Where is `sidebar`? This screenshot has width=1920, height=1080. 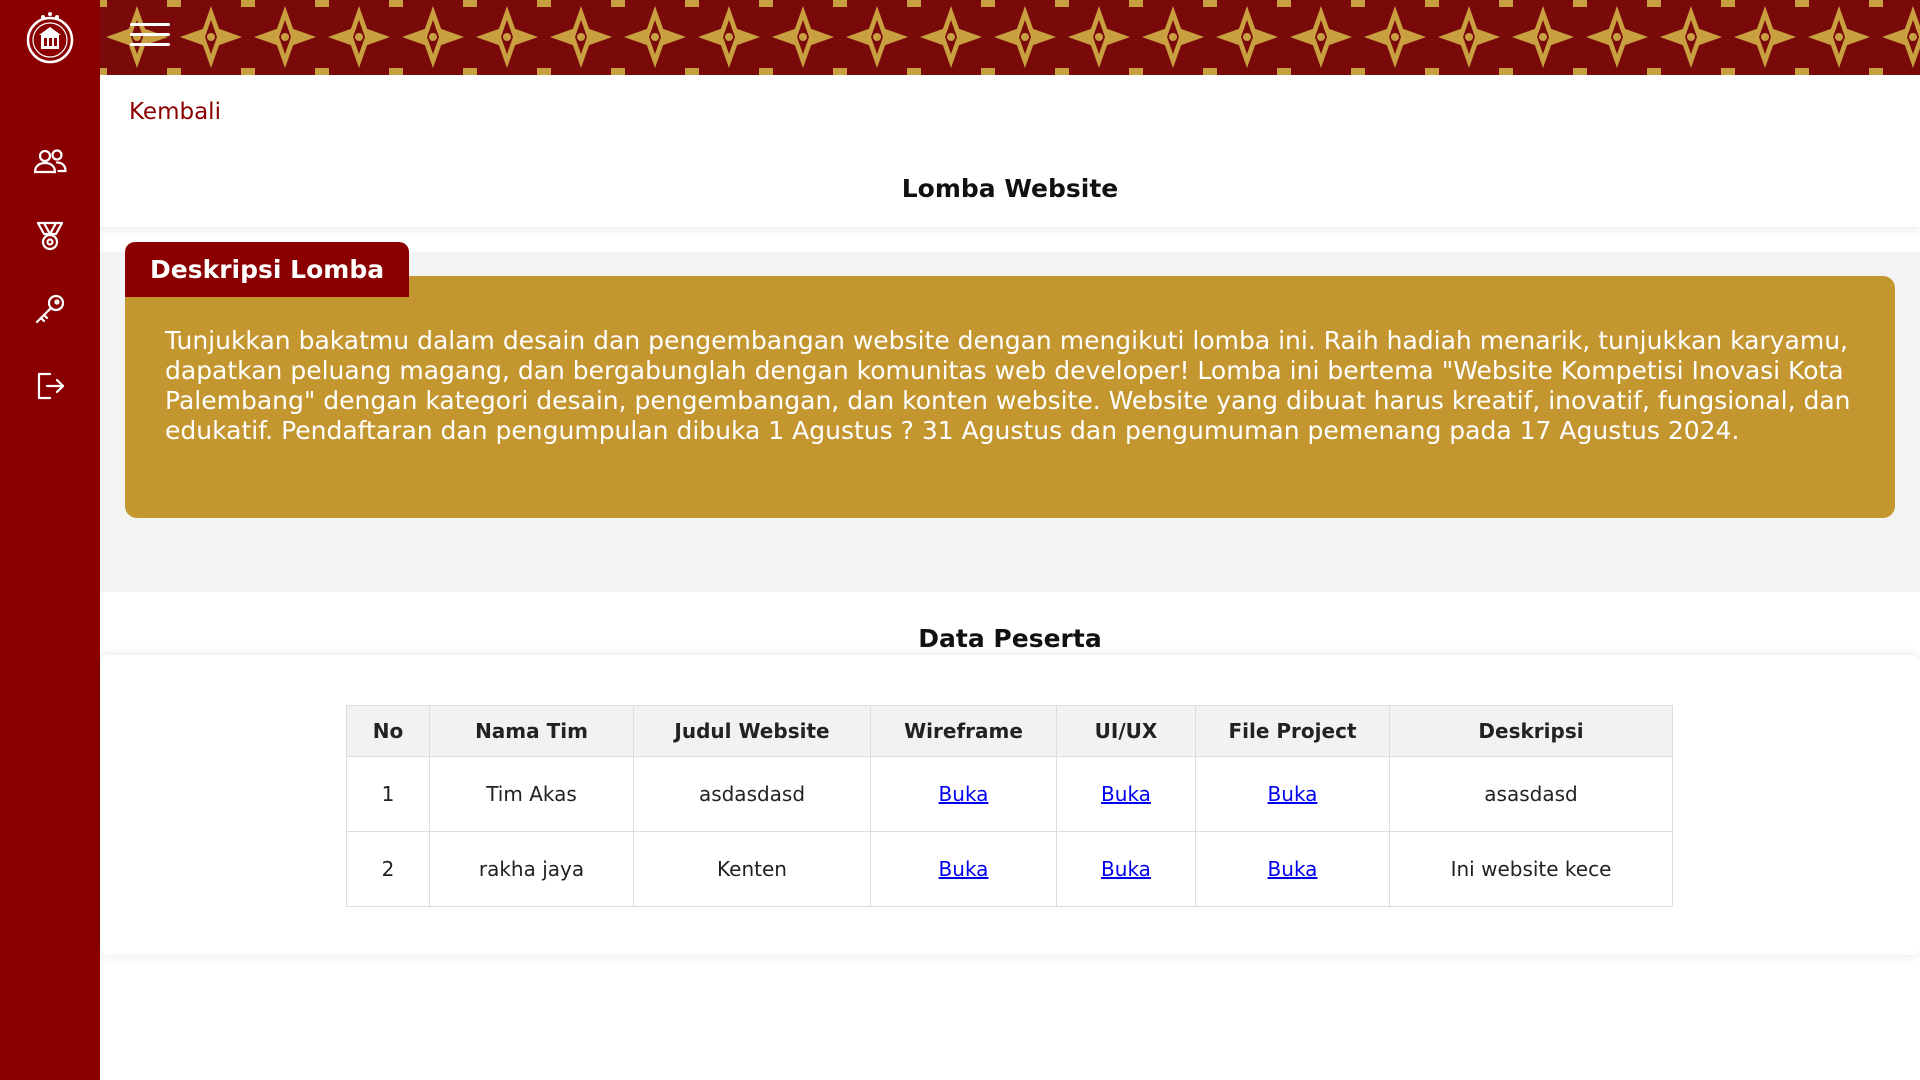
sidebar is located at coordinates (50, 540).